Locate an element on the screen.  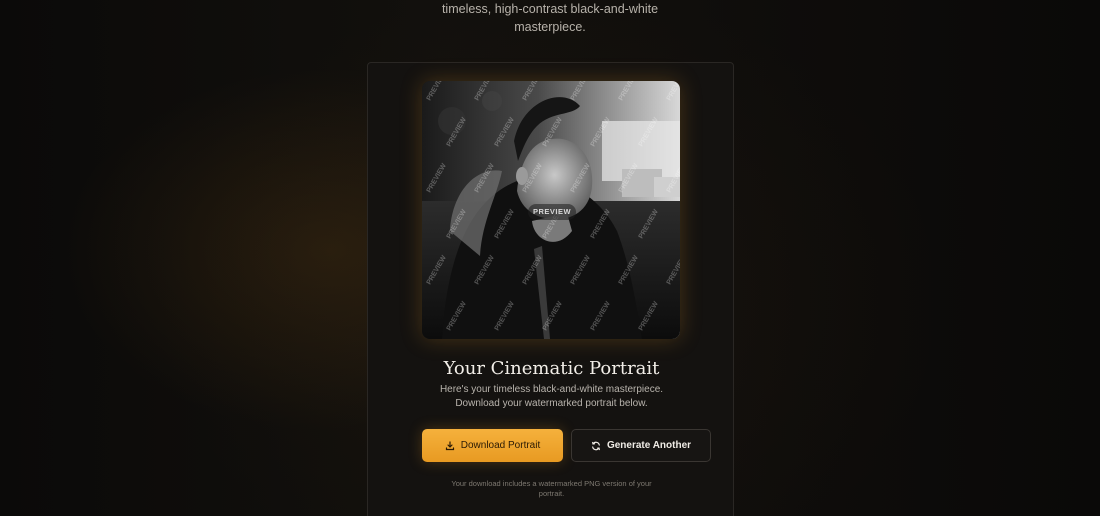
generate-another-button: Generate Another is located at coordinates (641, 445).